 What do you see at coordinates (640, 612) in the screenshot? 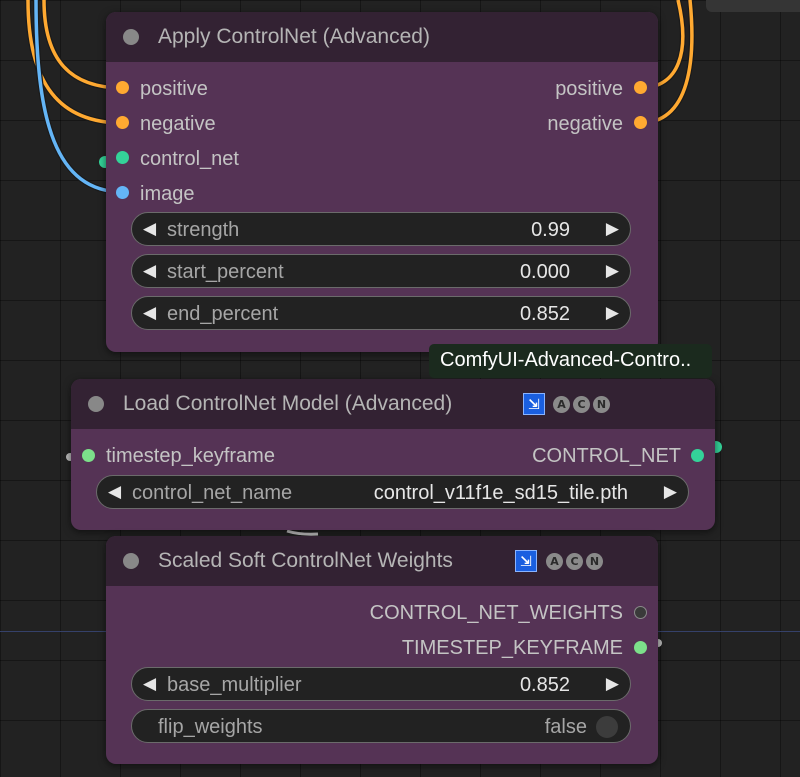
I see `output-slot-control-net-weights` at bounding box center [640, 612].